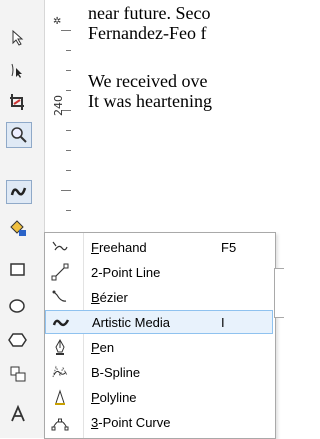 The height and width of the screenshot is (439, 320). I want to click on menu-item-pen: Pen, so click(159, 347).